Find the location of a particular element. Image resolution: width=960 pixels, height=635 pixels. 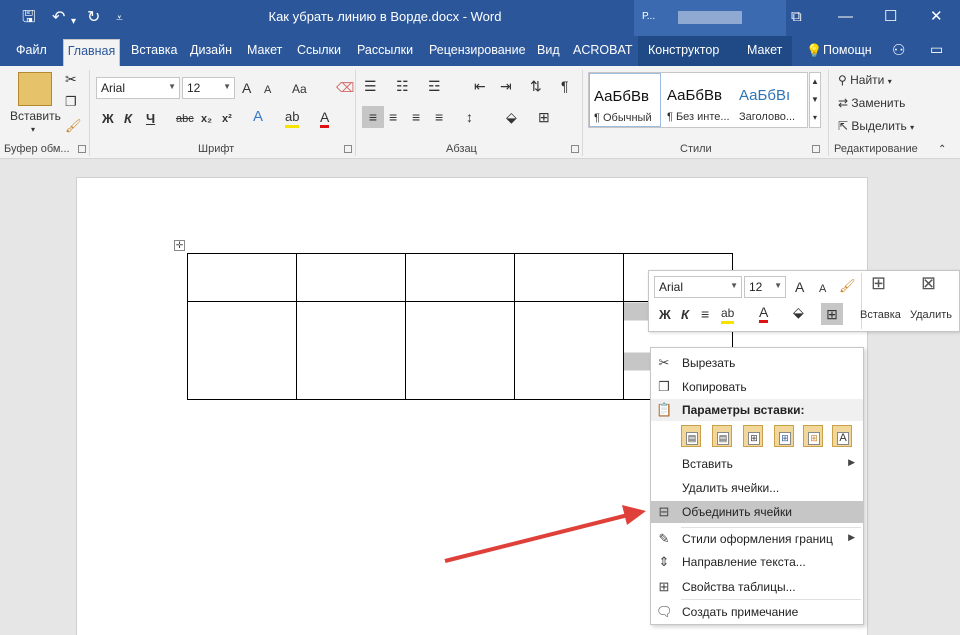

arrow-head is located at coordinates (634, 515).